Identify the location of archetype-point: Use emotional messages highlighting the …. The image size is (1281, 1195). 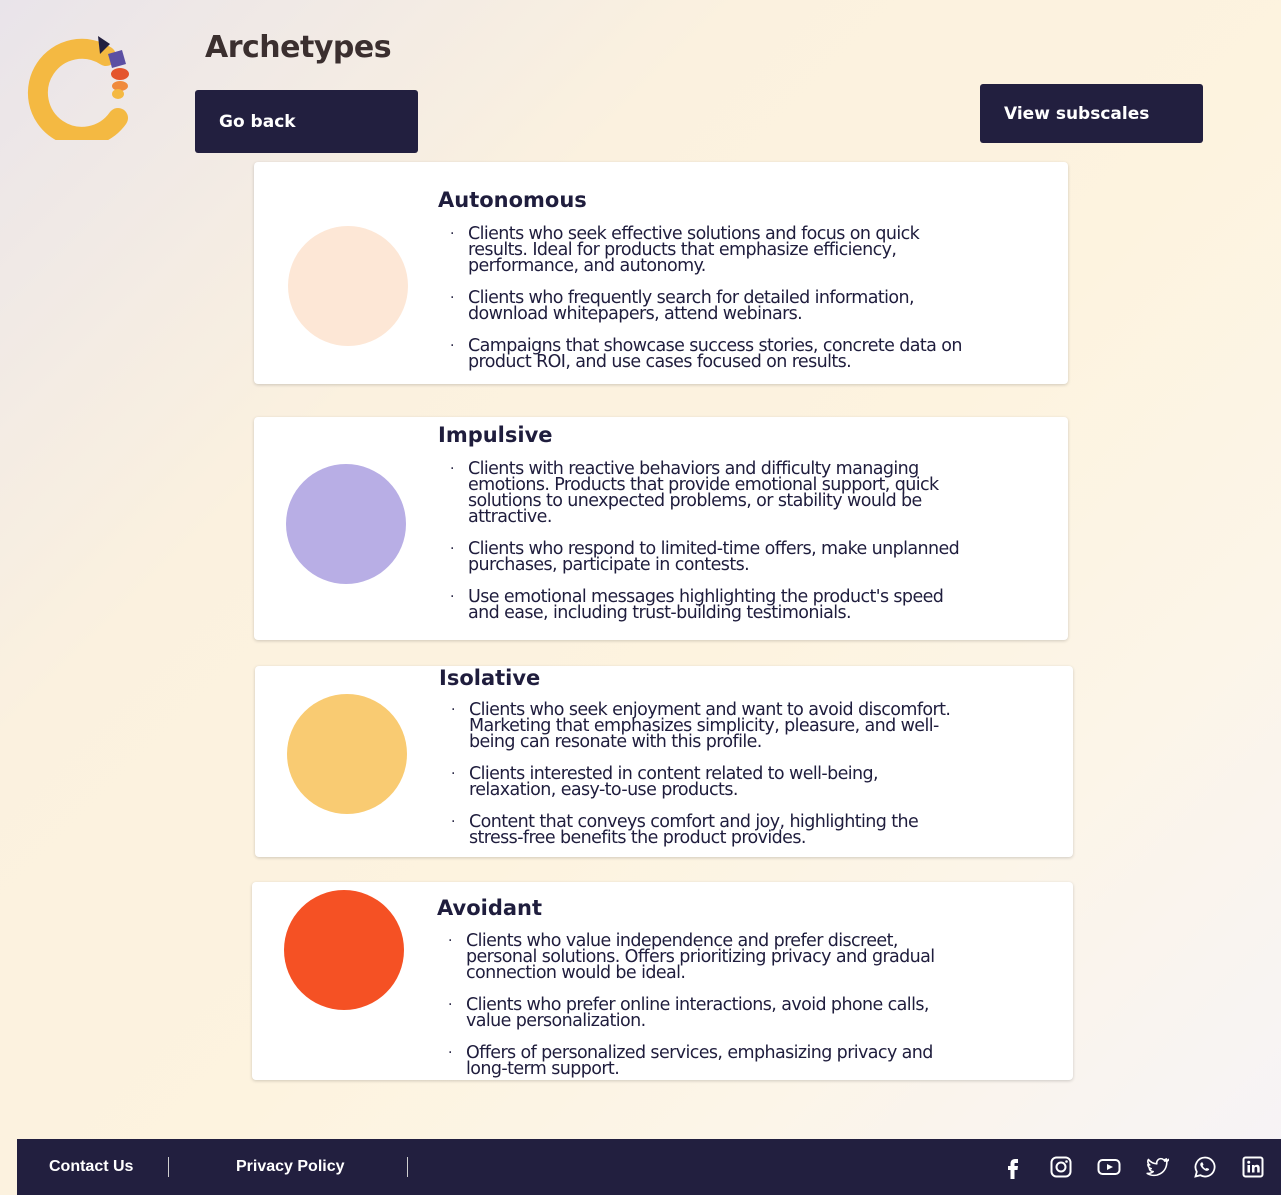
(703, 605).